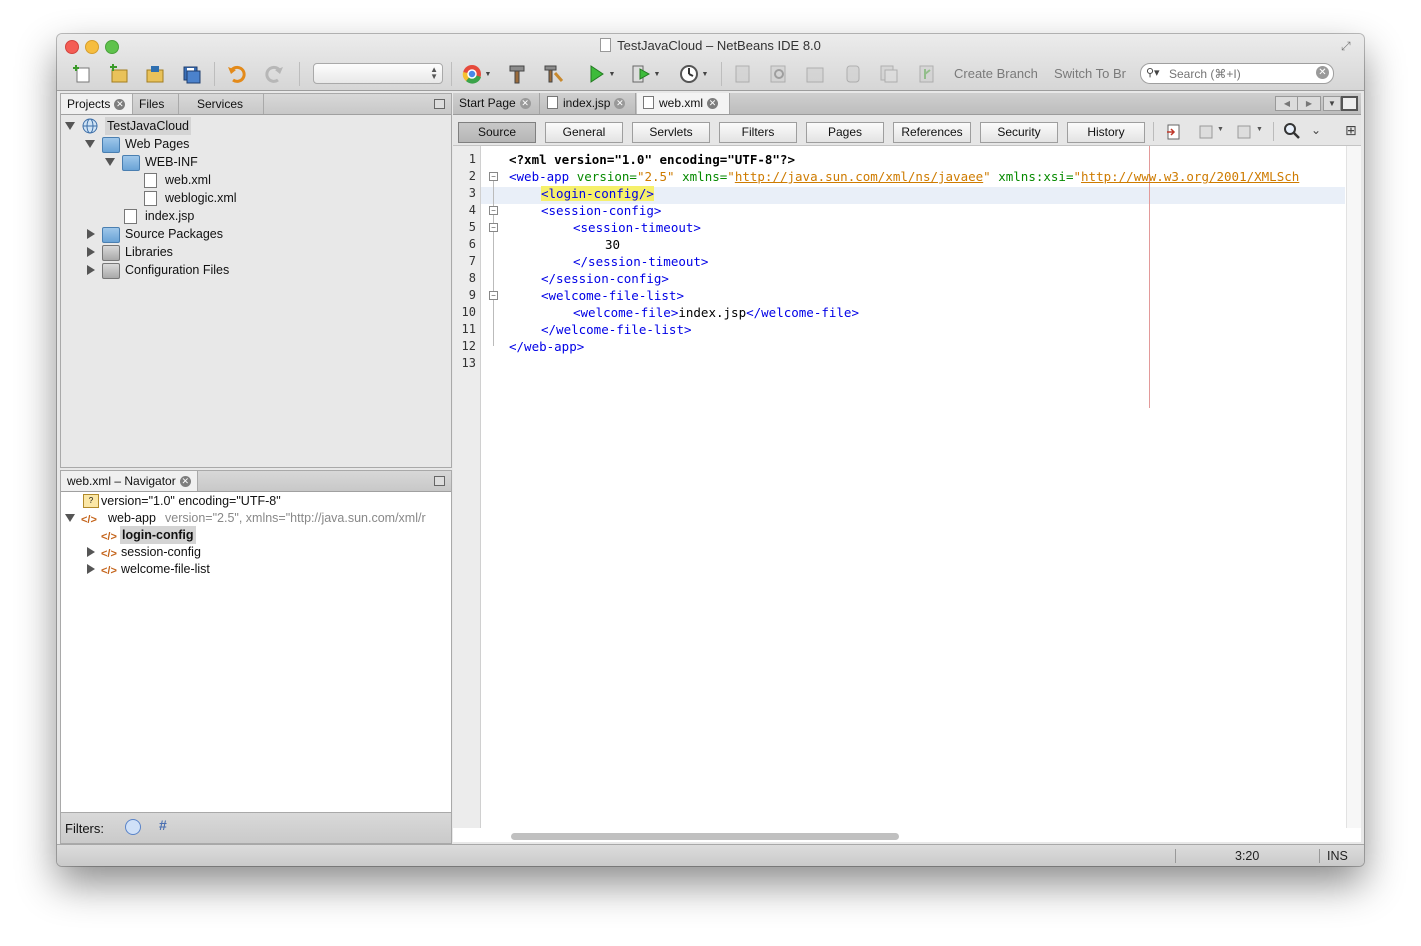  I want to click on back-icon, so click(1206, 132).